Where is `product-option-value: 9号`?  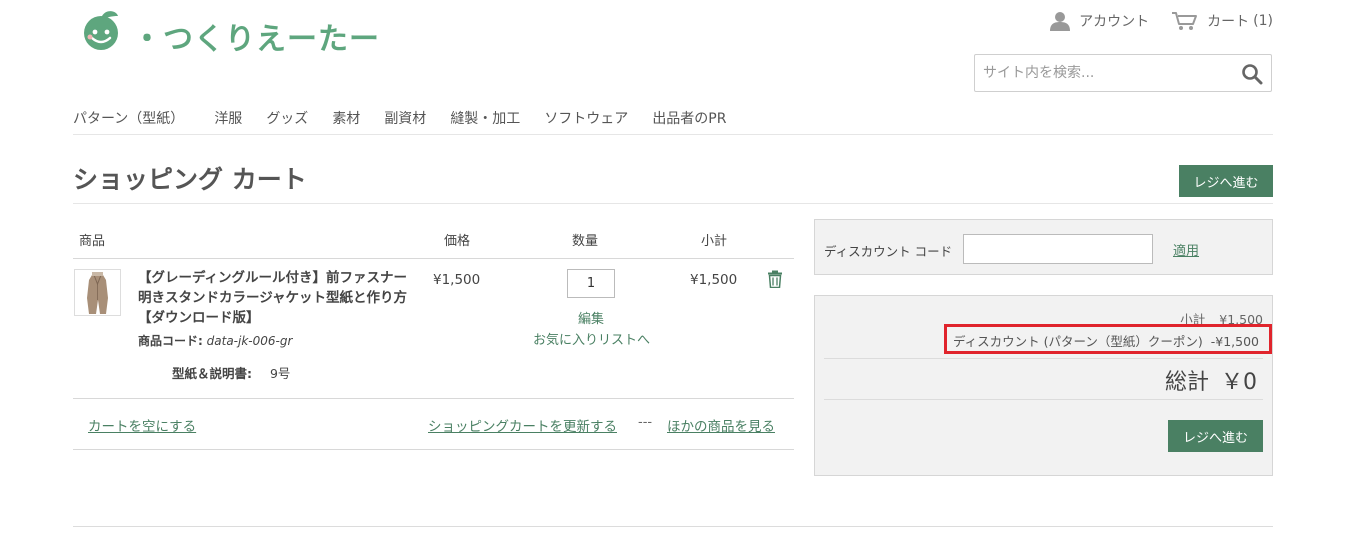
product-option-value: 9号 is located at coordinates (280, 373).